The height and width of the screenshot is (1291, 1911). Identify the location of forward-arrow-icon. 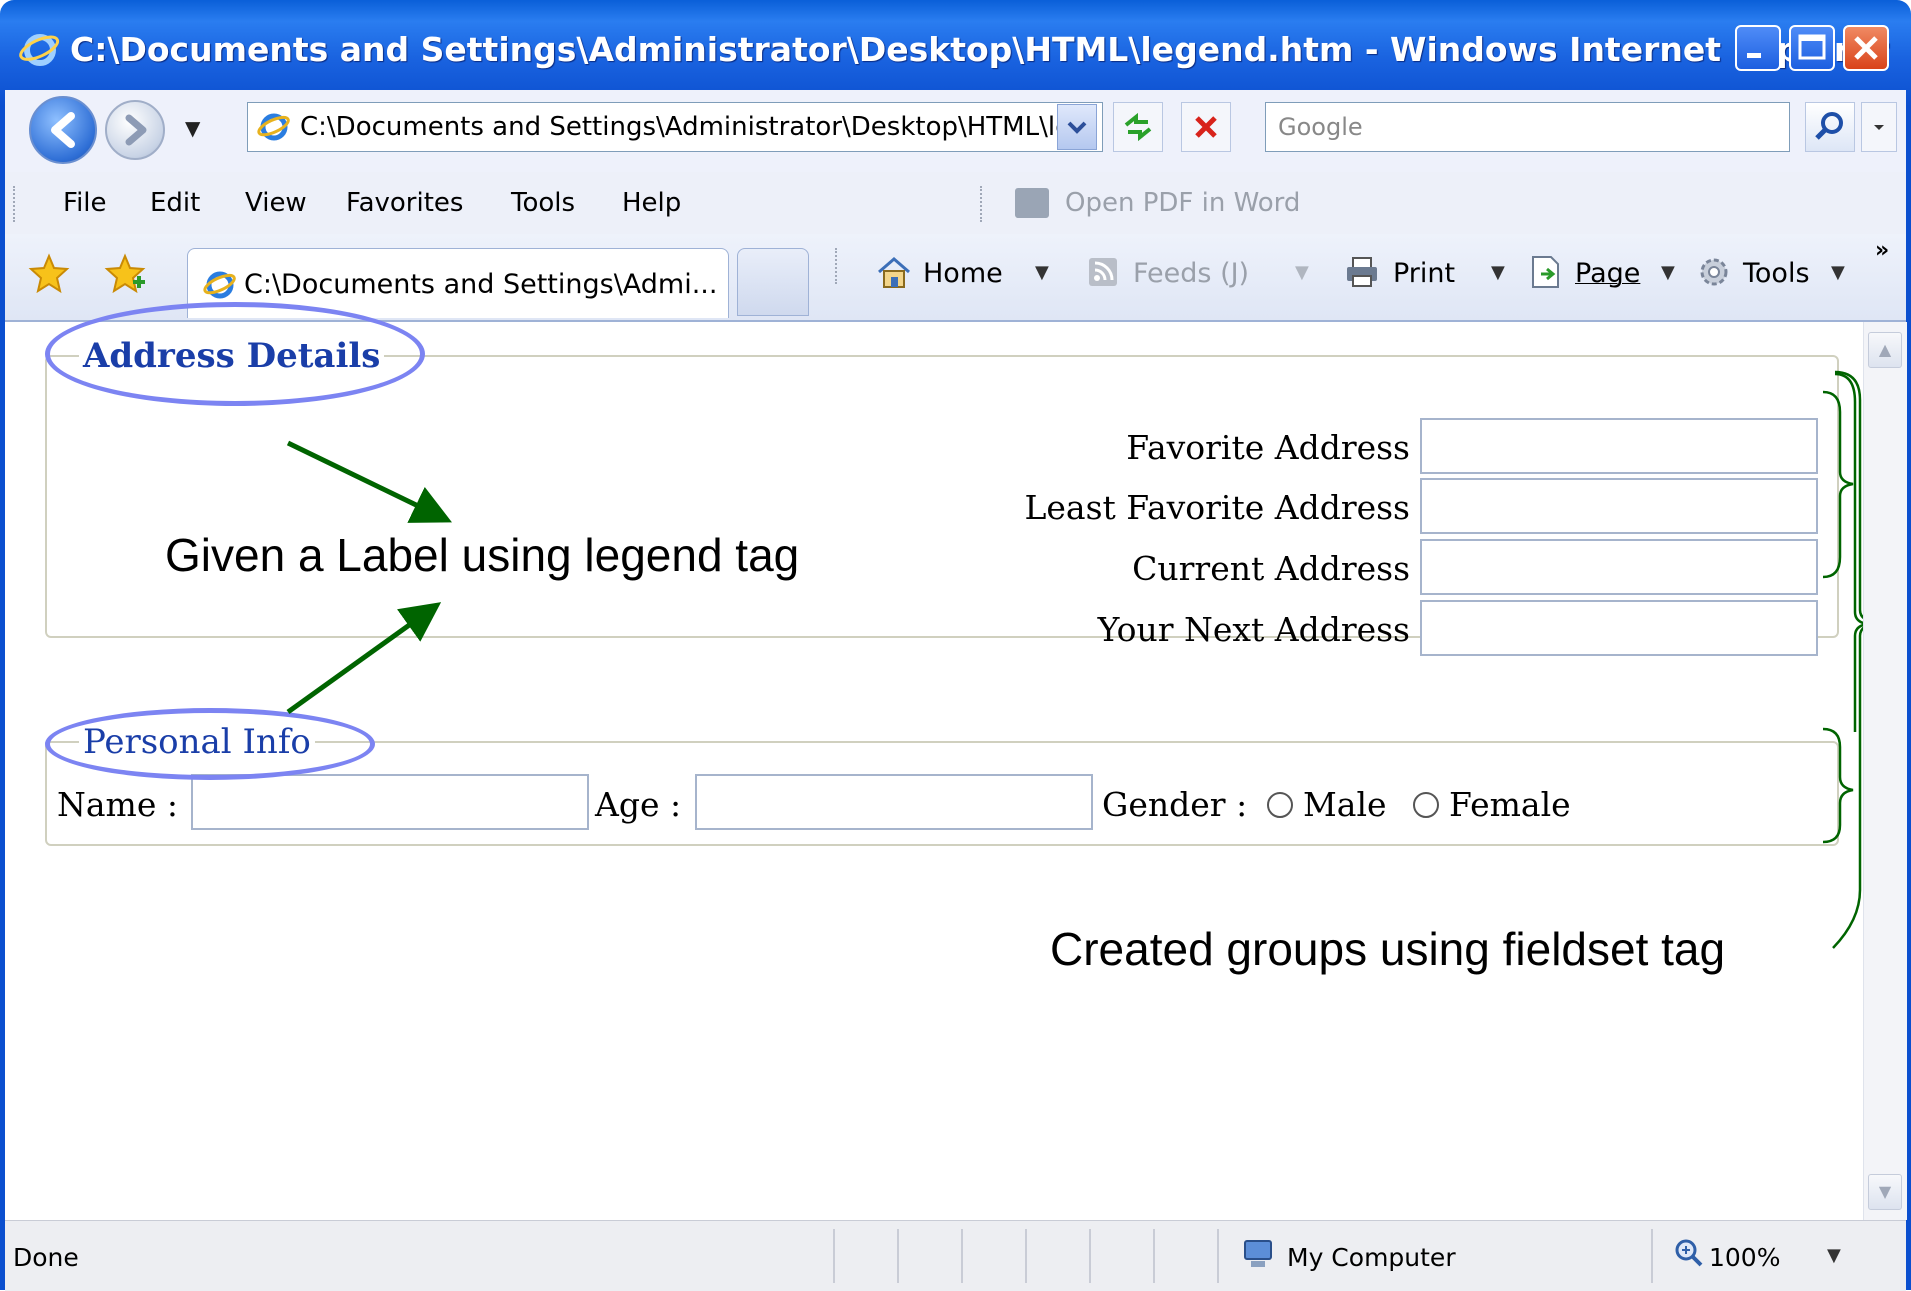
(136, 130).